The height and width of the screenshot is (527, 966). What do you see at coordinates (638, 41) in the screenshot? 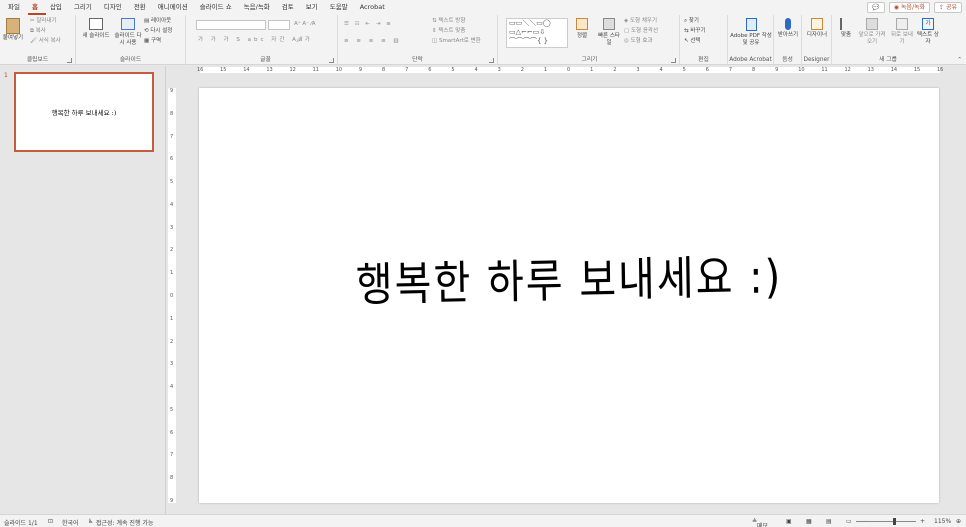
I see `shape-effects-button: ◎ 도형 효과` at bounding box center [638, 41].